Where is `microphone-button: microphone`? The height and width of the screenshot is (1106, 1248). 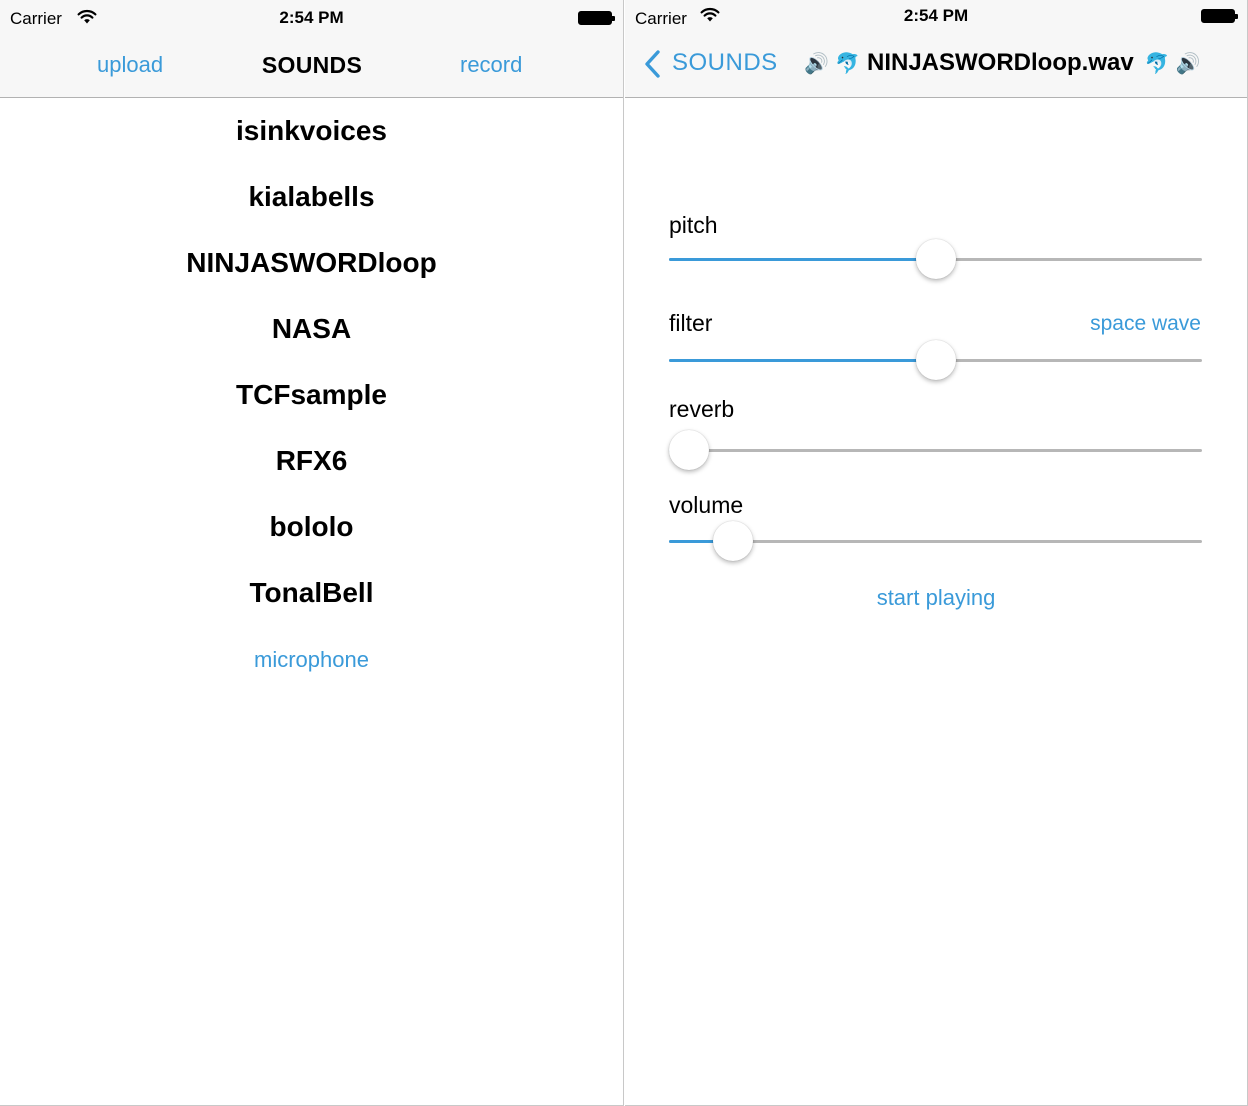 microphone-button: microphone is located at coordinates (311, 660).